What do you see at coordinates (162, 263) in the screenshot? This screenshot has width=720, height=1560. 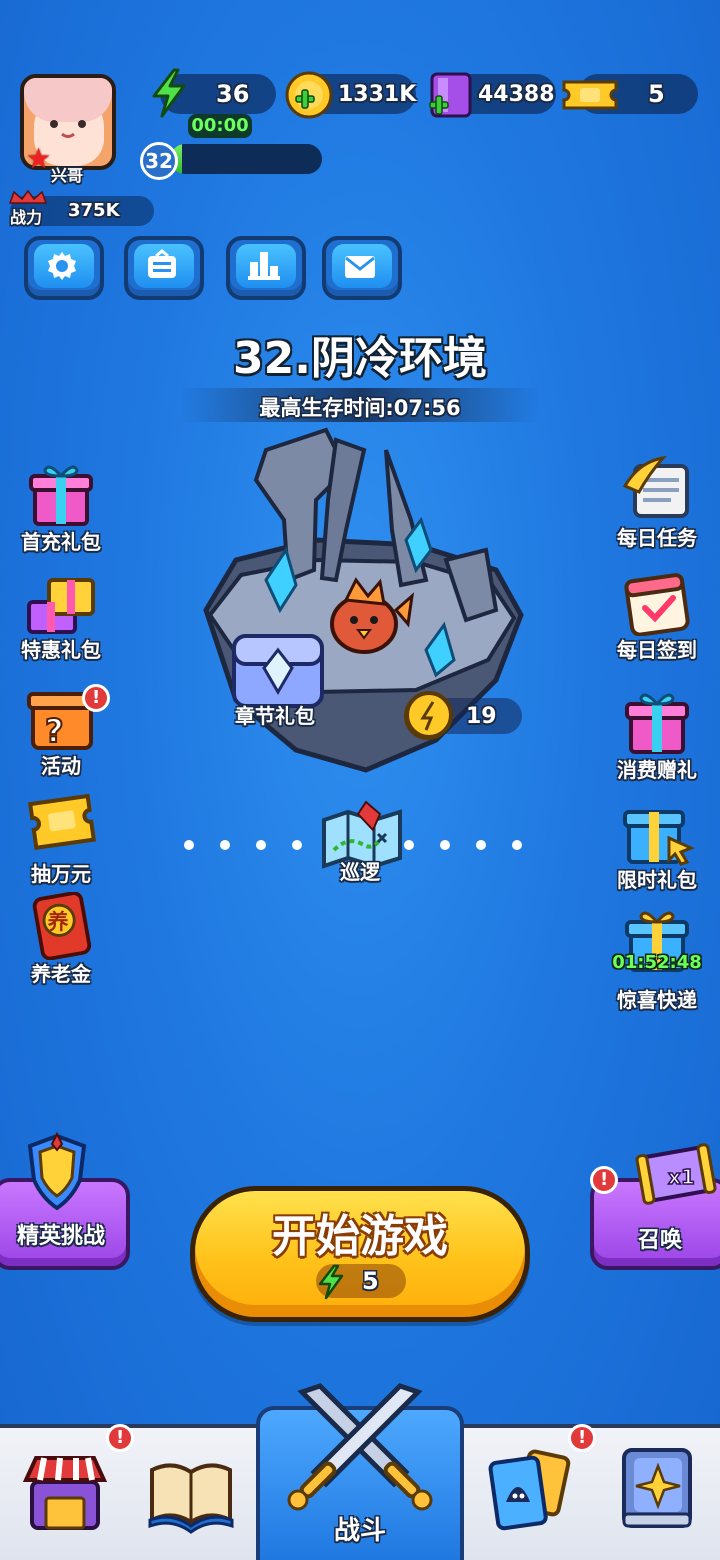 I see `notice-board-icon` at bounding box center [162, 263].